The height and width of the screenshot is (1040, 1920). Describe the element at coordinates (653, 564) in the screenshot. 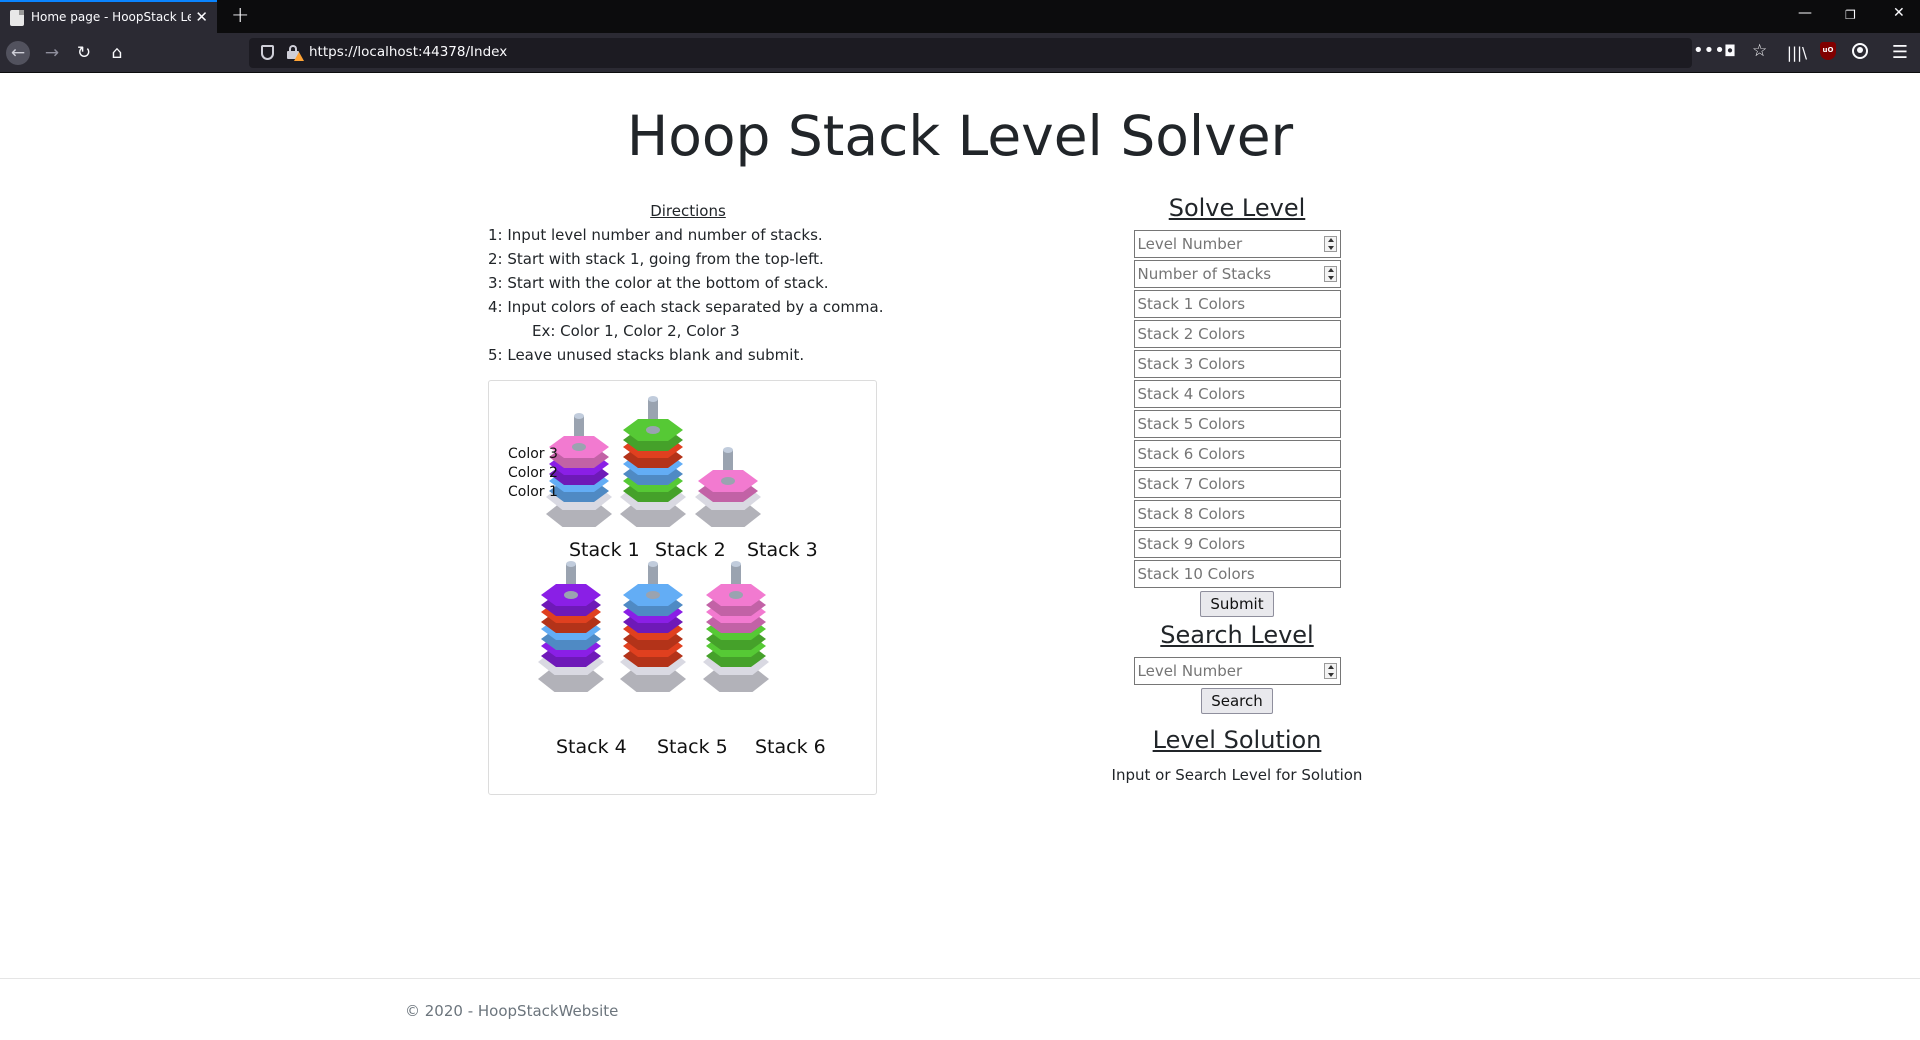

I see `stack-5-peg-top` at that location.